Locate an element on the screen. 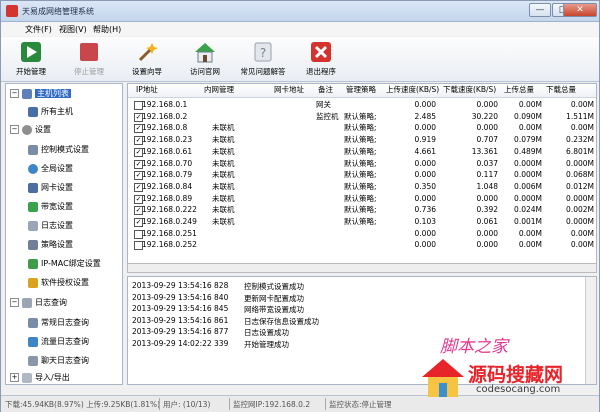 The width and height of the screenshot is (600, 412). computer-icon is located at coordinates (33, 111).